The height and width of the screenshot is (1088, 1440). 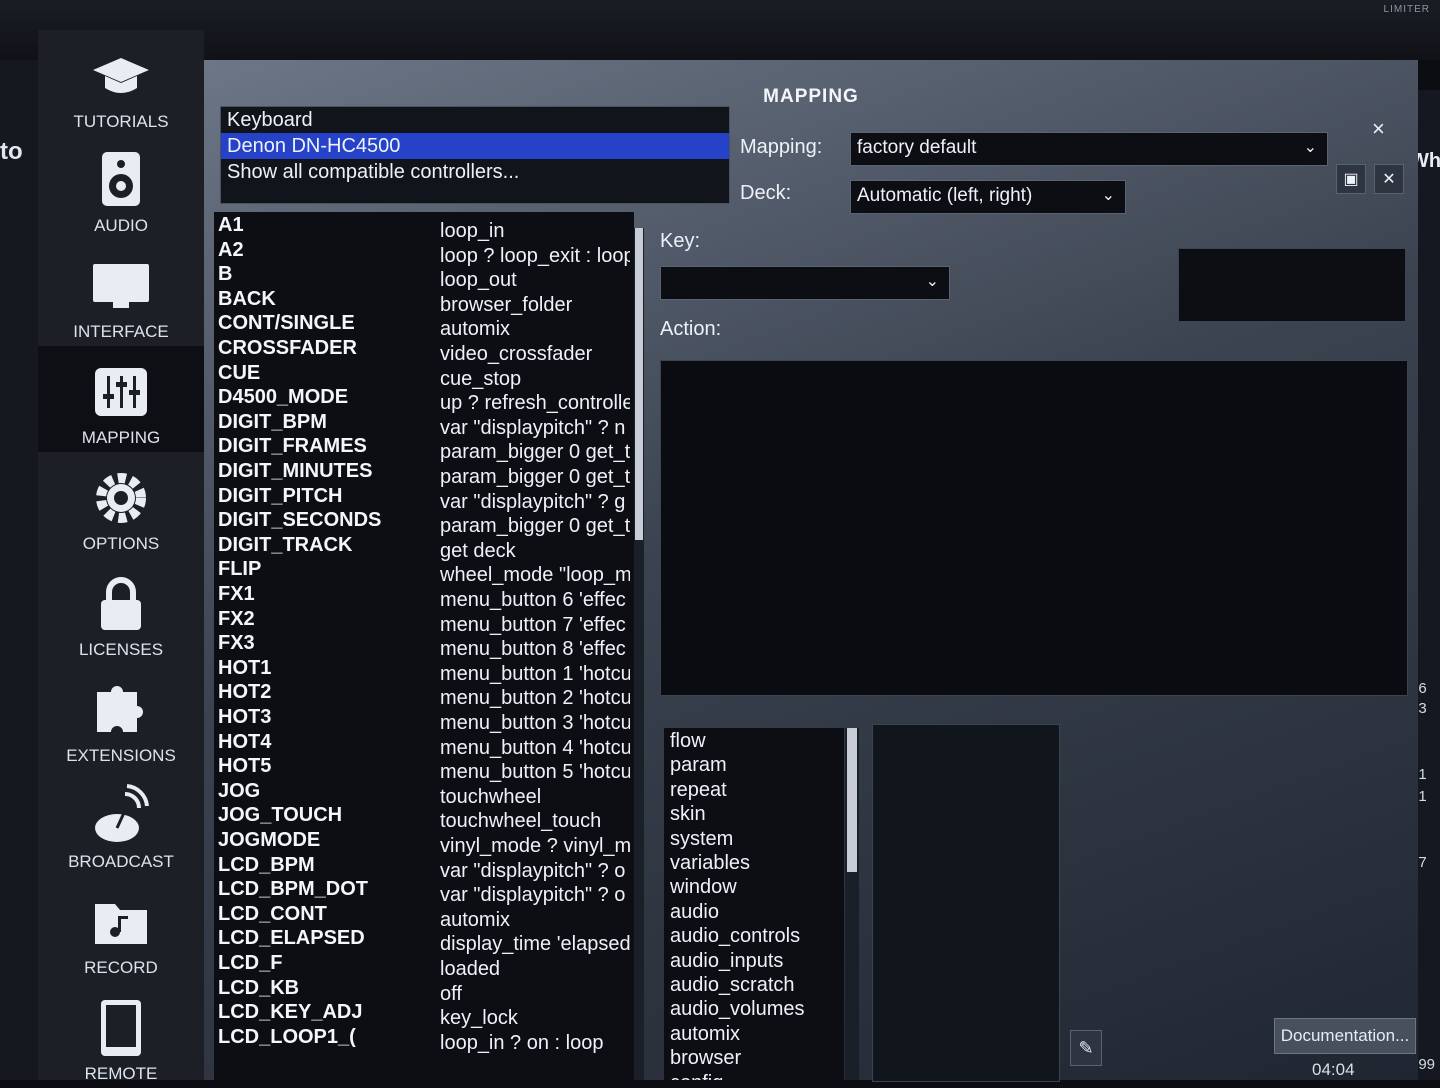 I want to click on mapping-list-scrollbar, so click(x=639, y=654).